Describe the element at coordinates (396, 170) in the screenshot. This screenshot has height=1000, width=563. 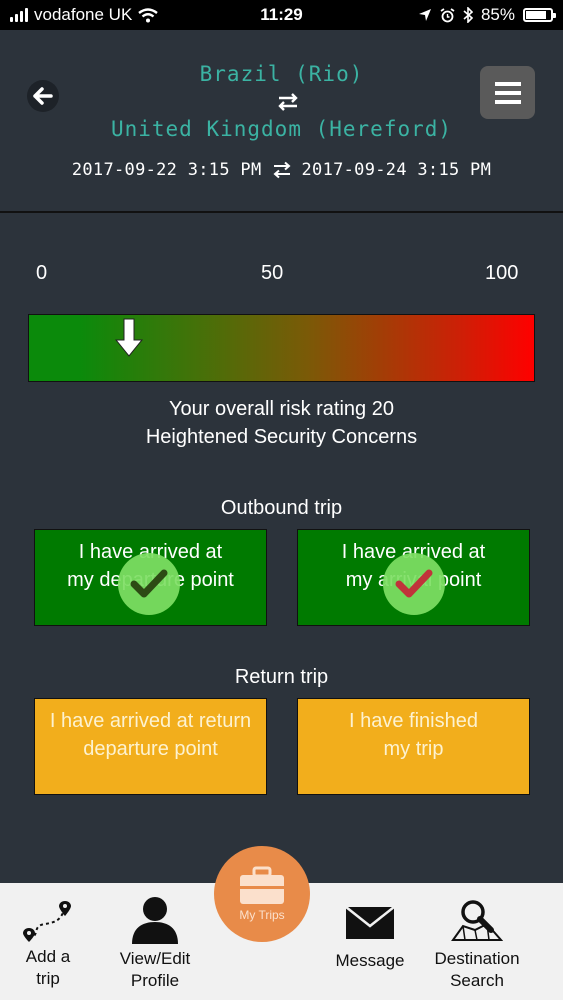
I see `return-date: 2017-09-24 3:15 PM` at that location.